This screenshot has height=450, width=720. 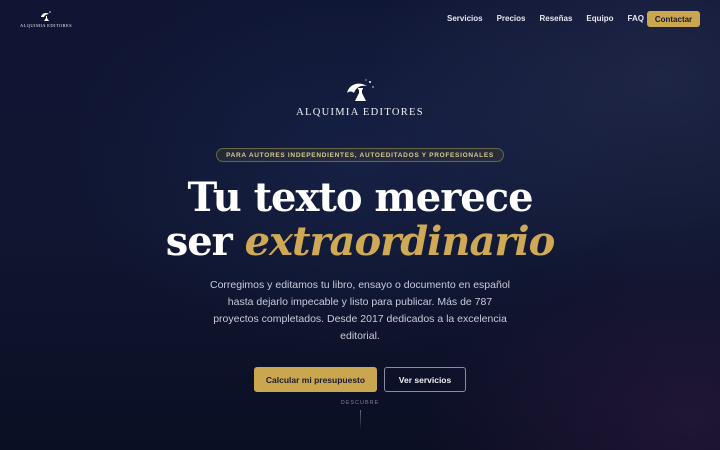 What do you see at coordinates (599, 19) in the screenshot?
I see `nav-link-equipo: Equipo` at bounding box center [599, 19].